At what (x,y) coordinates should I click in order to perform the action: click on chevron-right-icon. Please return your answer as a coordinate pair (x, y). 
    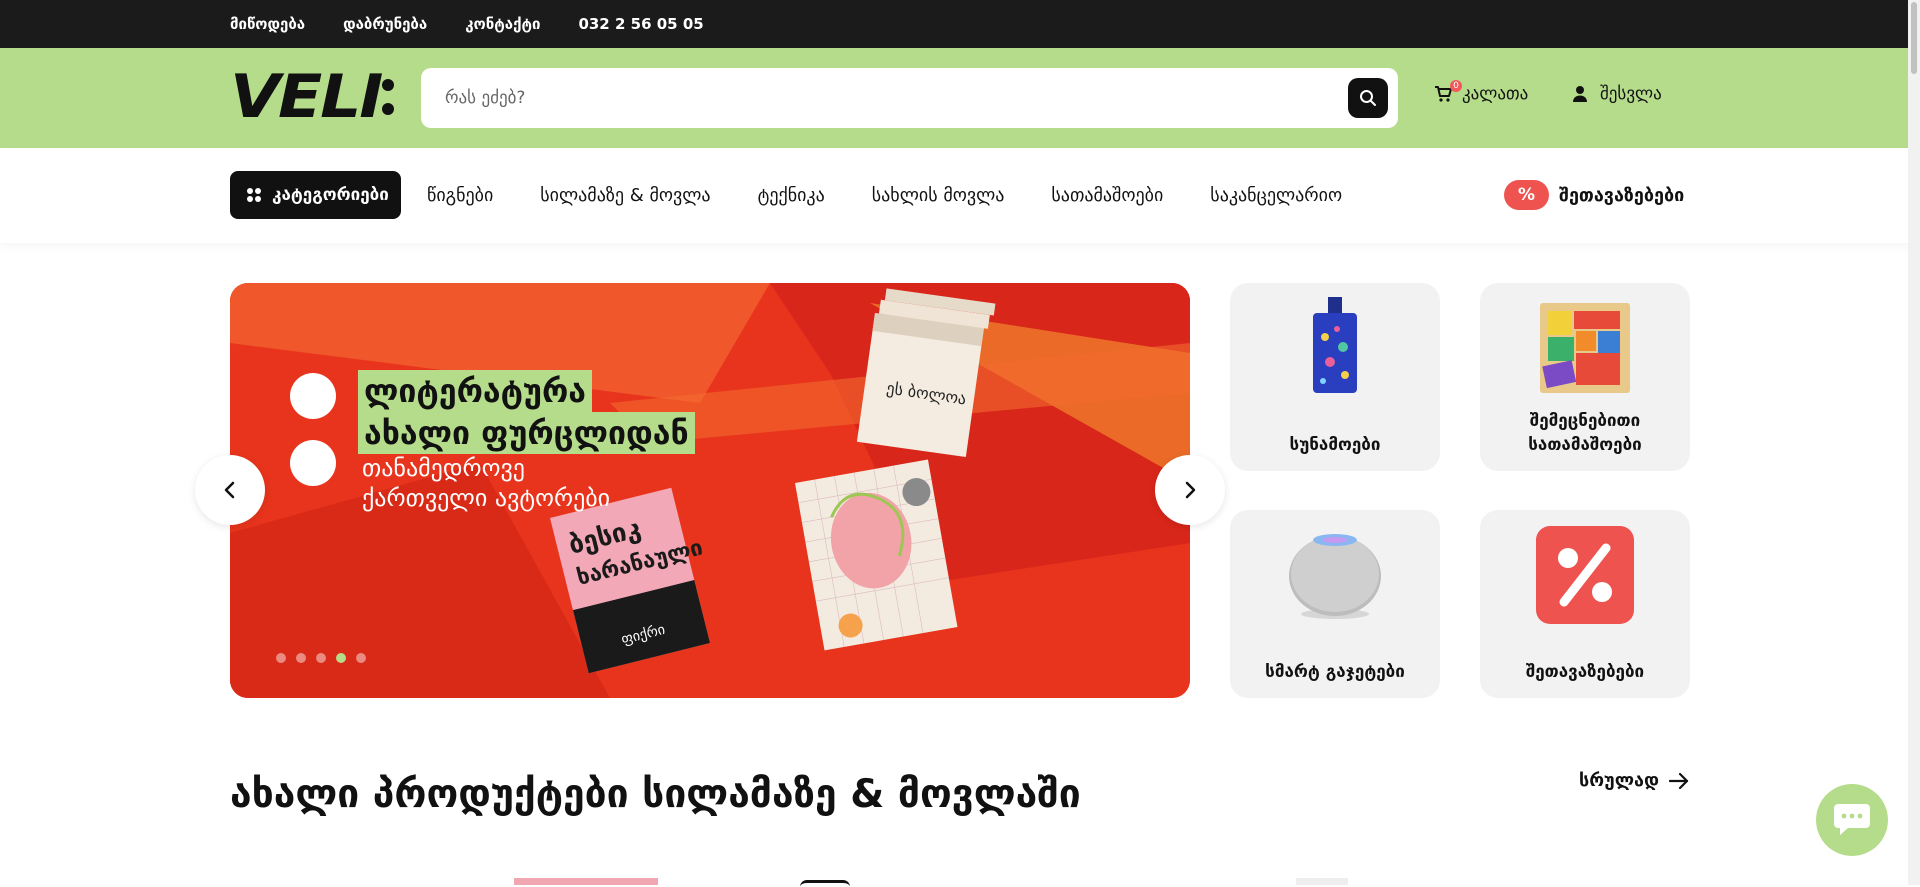
    Looking at the image, I should click on (1190, 490).